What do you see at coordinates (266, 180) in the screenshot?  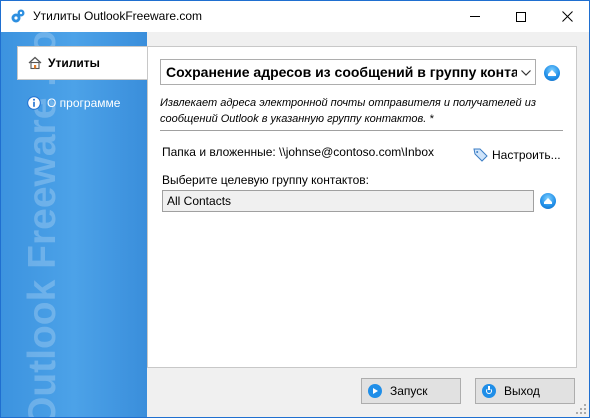 I see `contact-group-label: Выберите целевую группу контактов:` at bounding box center [266, 180].